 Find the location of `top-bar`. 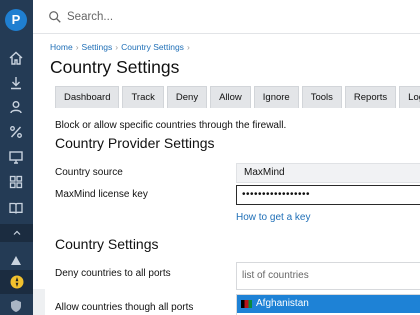

top-bar is located at coordinates (226, 17).